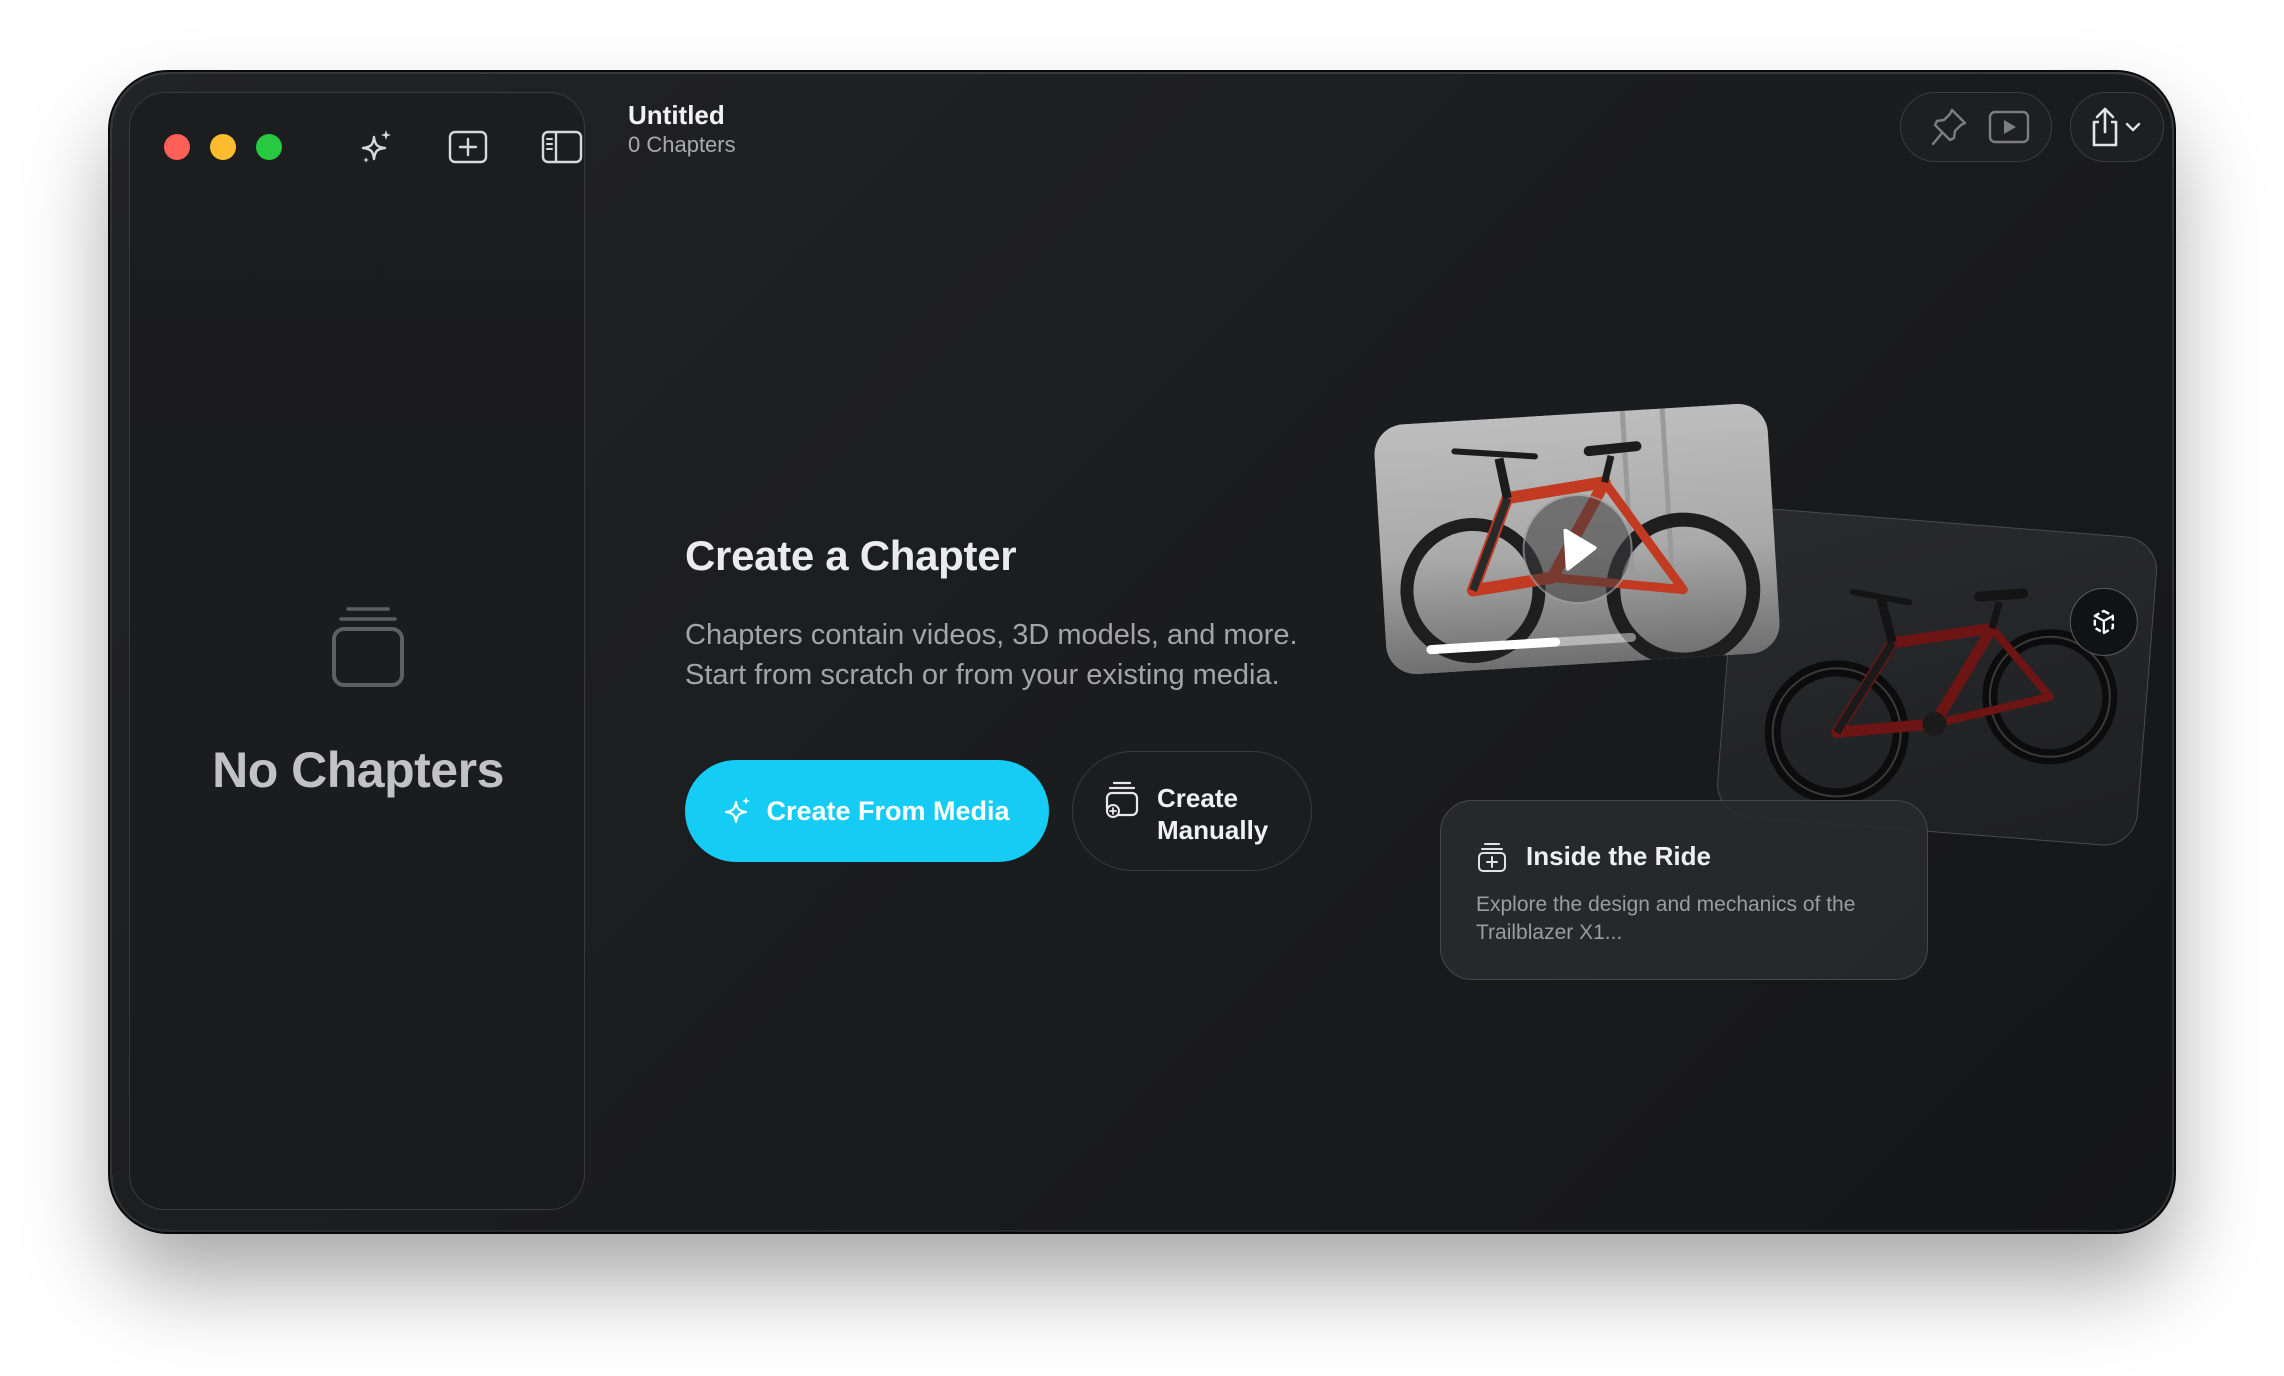  Describe the element at coordinates (1492, 859) in the screenshot. I see `chapter-icon` at that location.